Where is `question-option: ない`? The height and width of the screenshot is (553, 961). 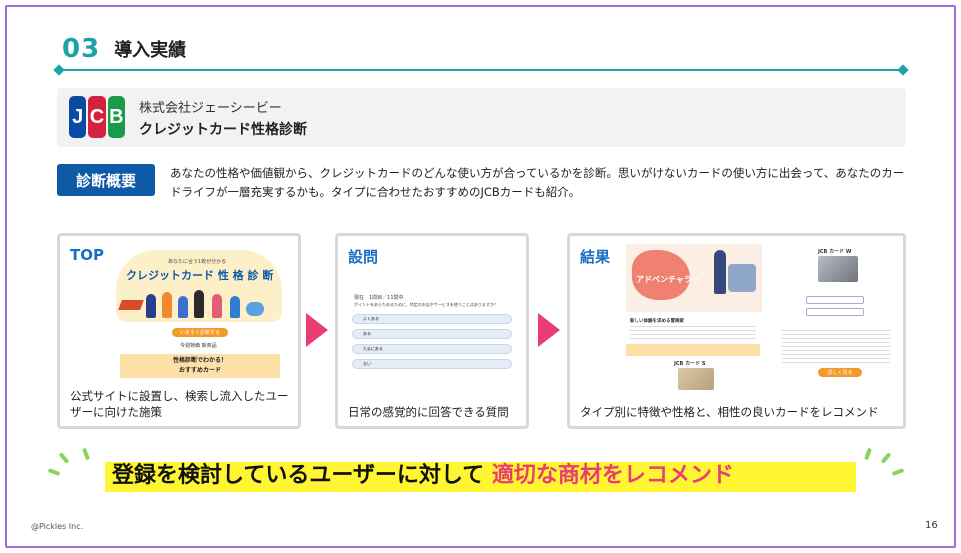 question-option: ない is located at coordinates (432, 364).